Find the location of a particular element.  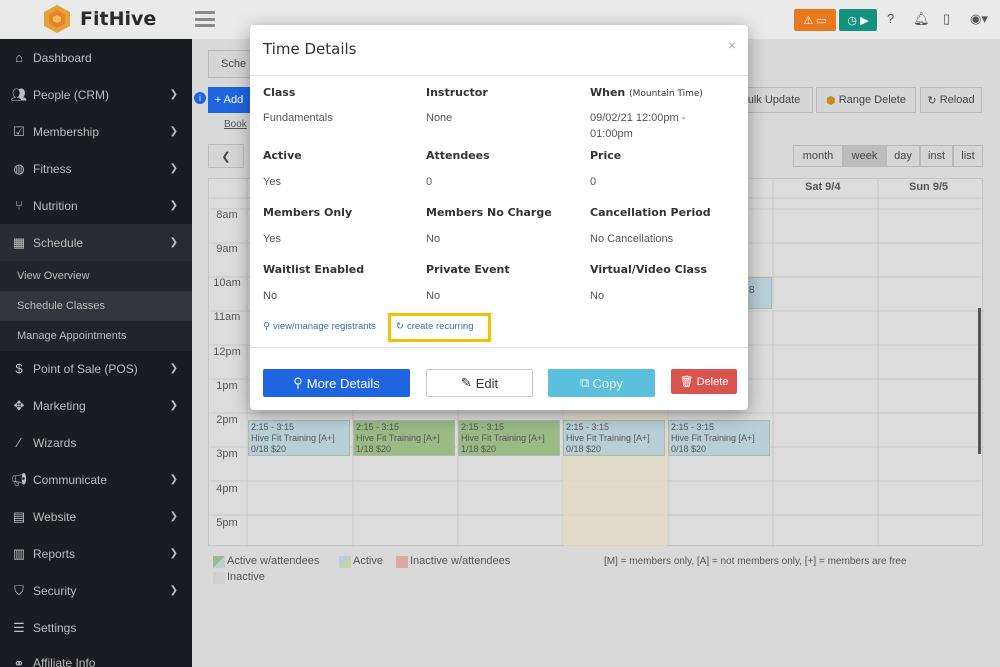

field-value-private-event: No is located at coordinates (433, 296).